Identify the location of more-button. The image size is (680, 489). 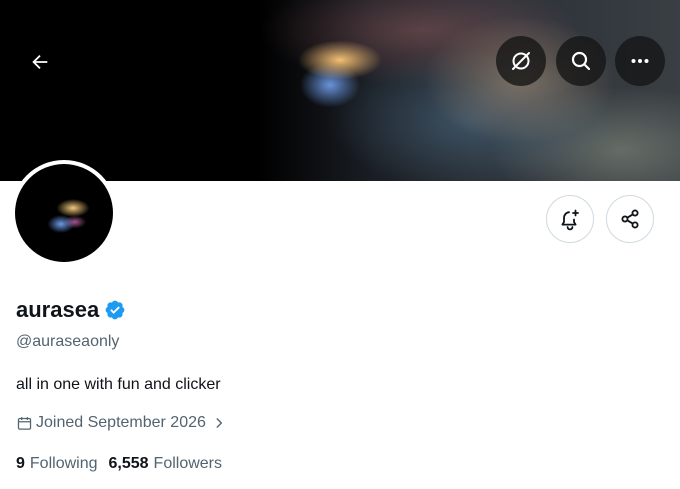
(640, 61).